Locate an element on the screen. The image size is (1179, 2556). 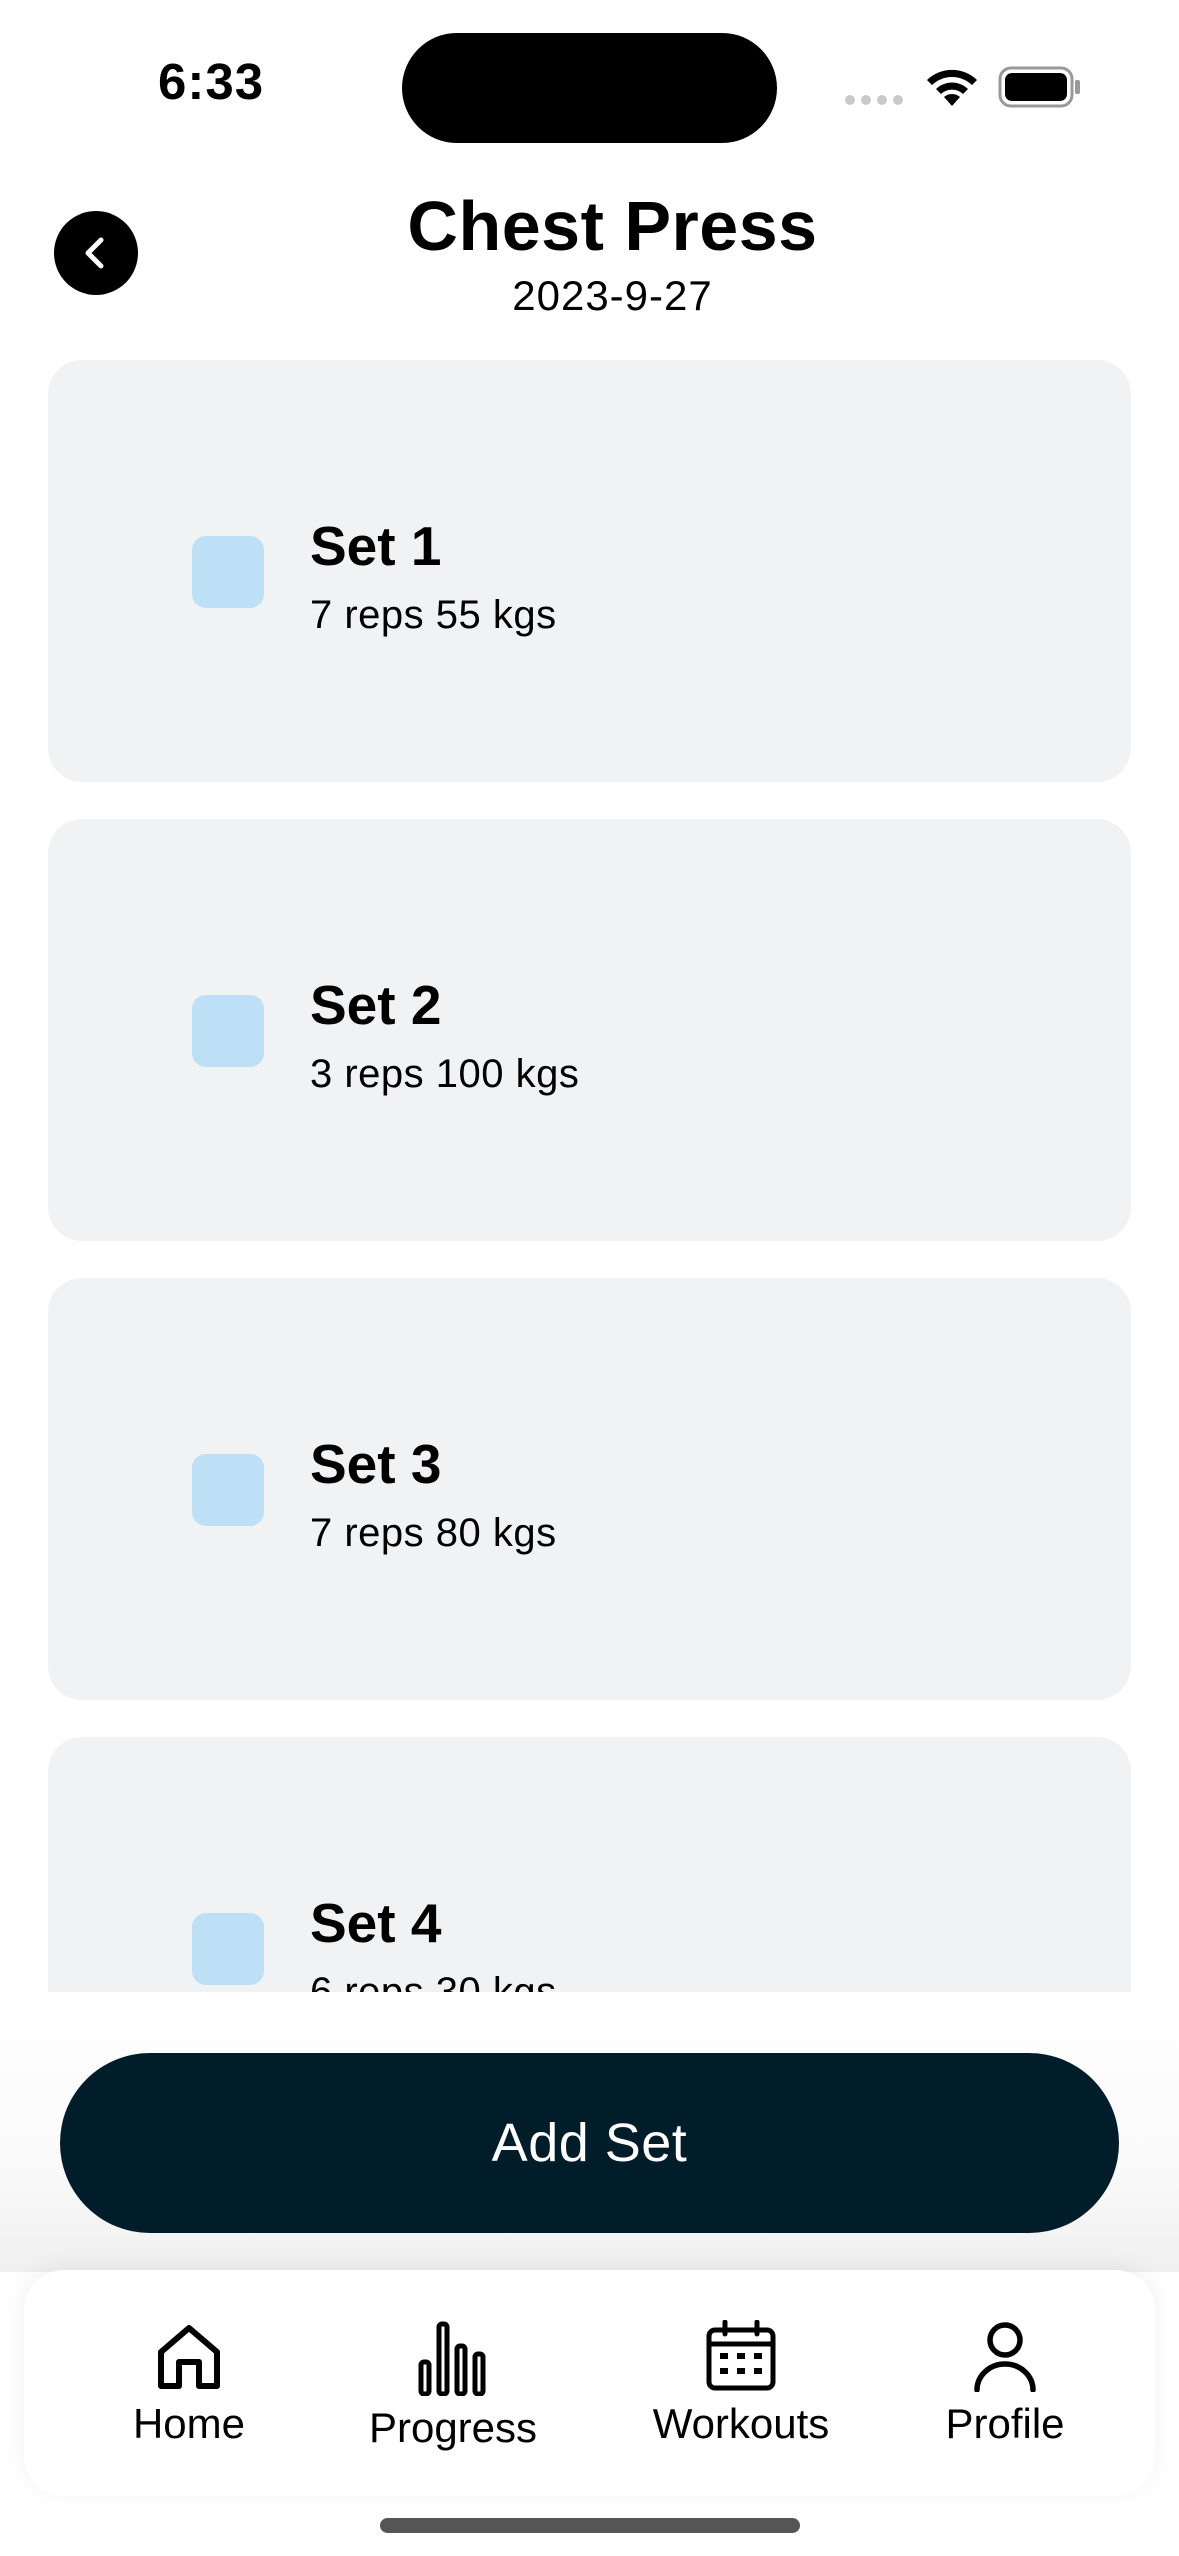
workout-date: 2023-9-27 is located at coordinates (612, 295).